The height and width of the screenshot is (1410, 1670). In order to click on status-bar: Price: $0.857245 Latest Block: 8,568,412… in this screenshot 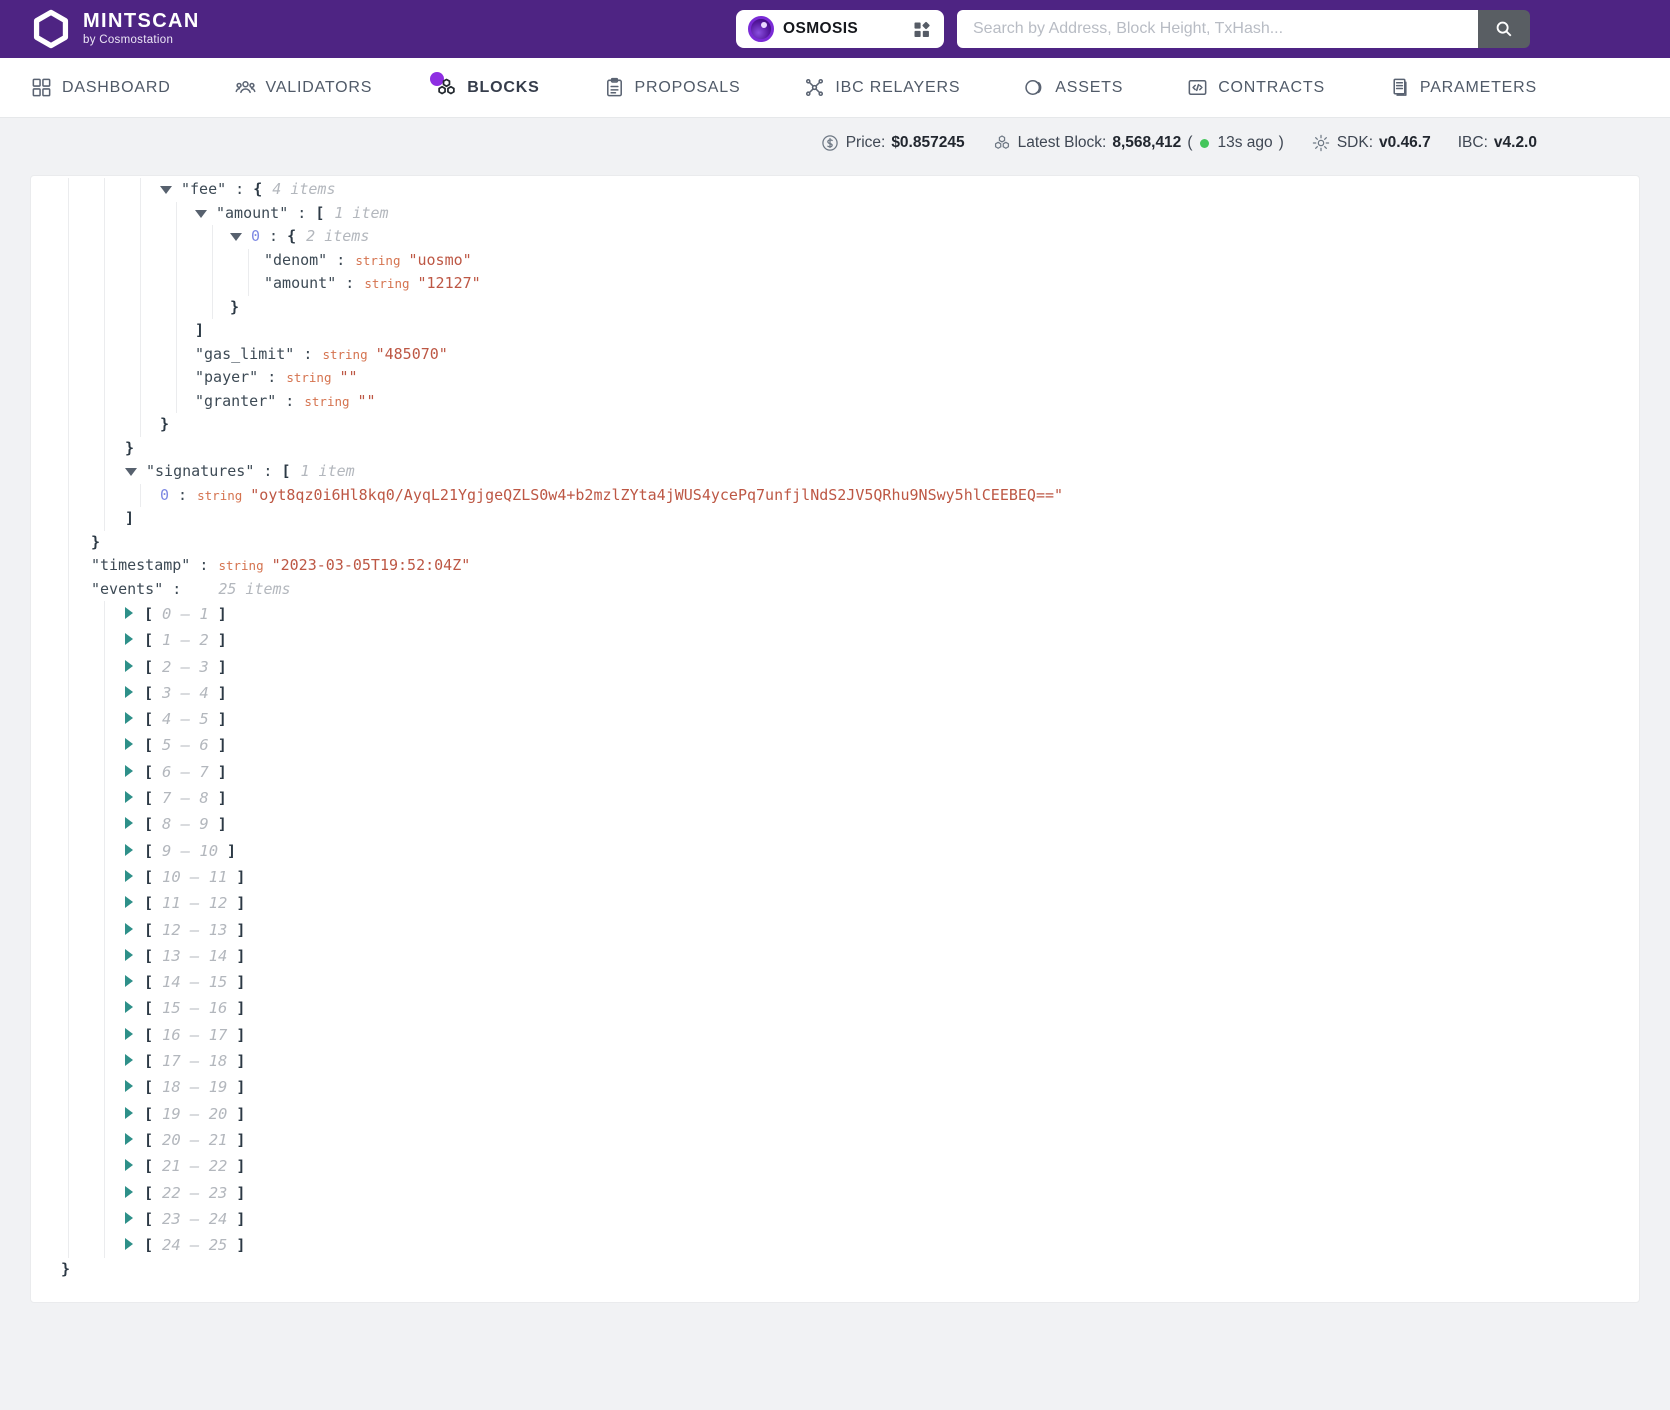, I will do `click(835, 143)`.